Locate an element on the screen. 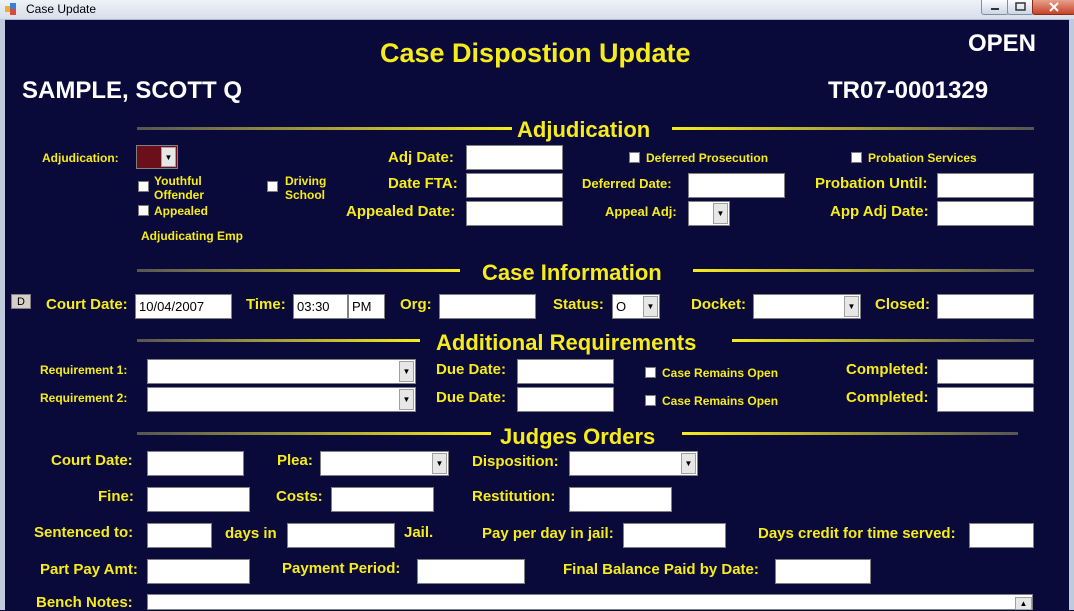 The height and width of the screenshot is (611, 1074). requirement-1-select: ▼ is located at coordinates (281, 371).